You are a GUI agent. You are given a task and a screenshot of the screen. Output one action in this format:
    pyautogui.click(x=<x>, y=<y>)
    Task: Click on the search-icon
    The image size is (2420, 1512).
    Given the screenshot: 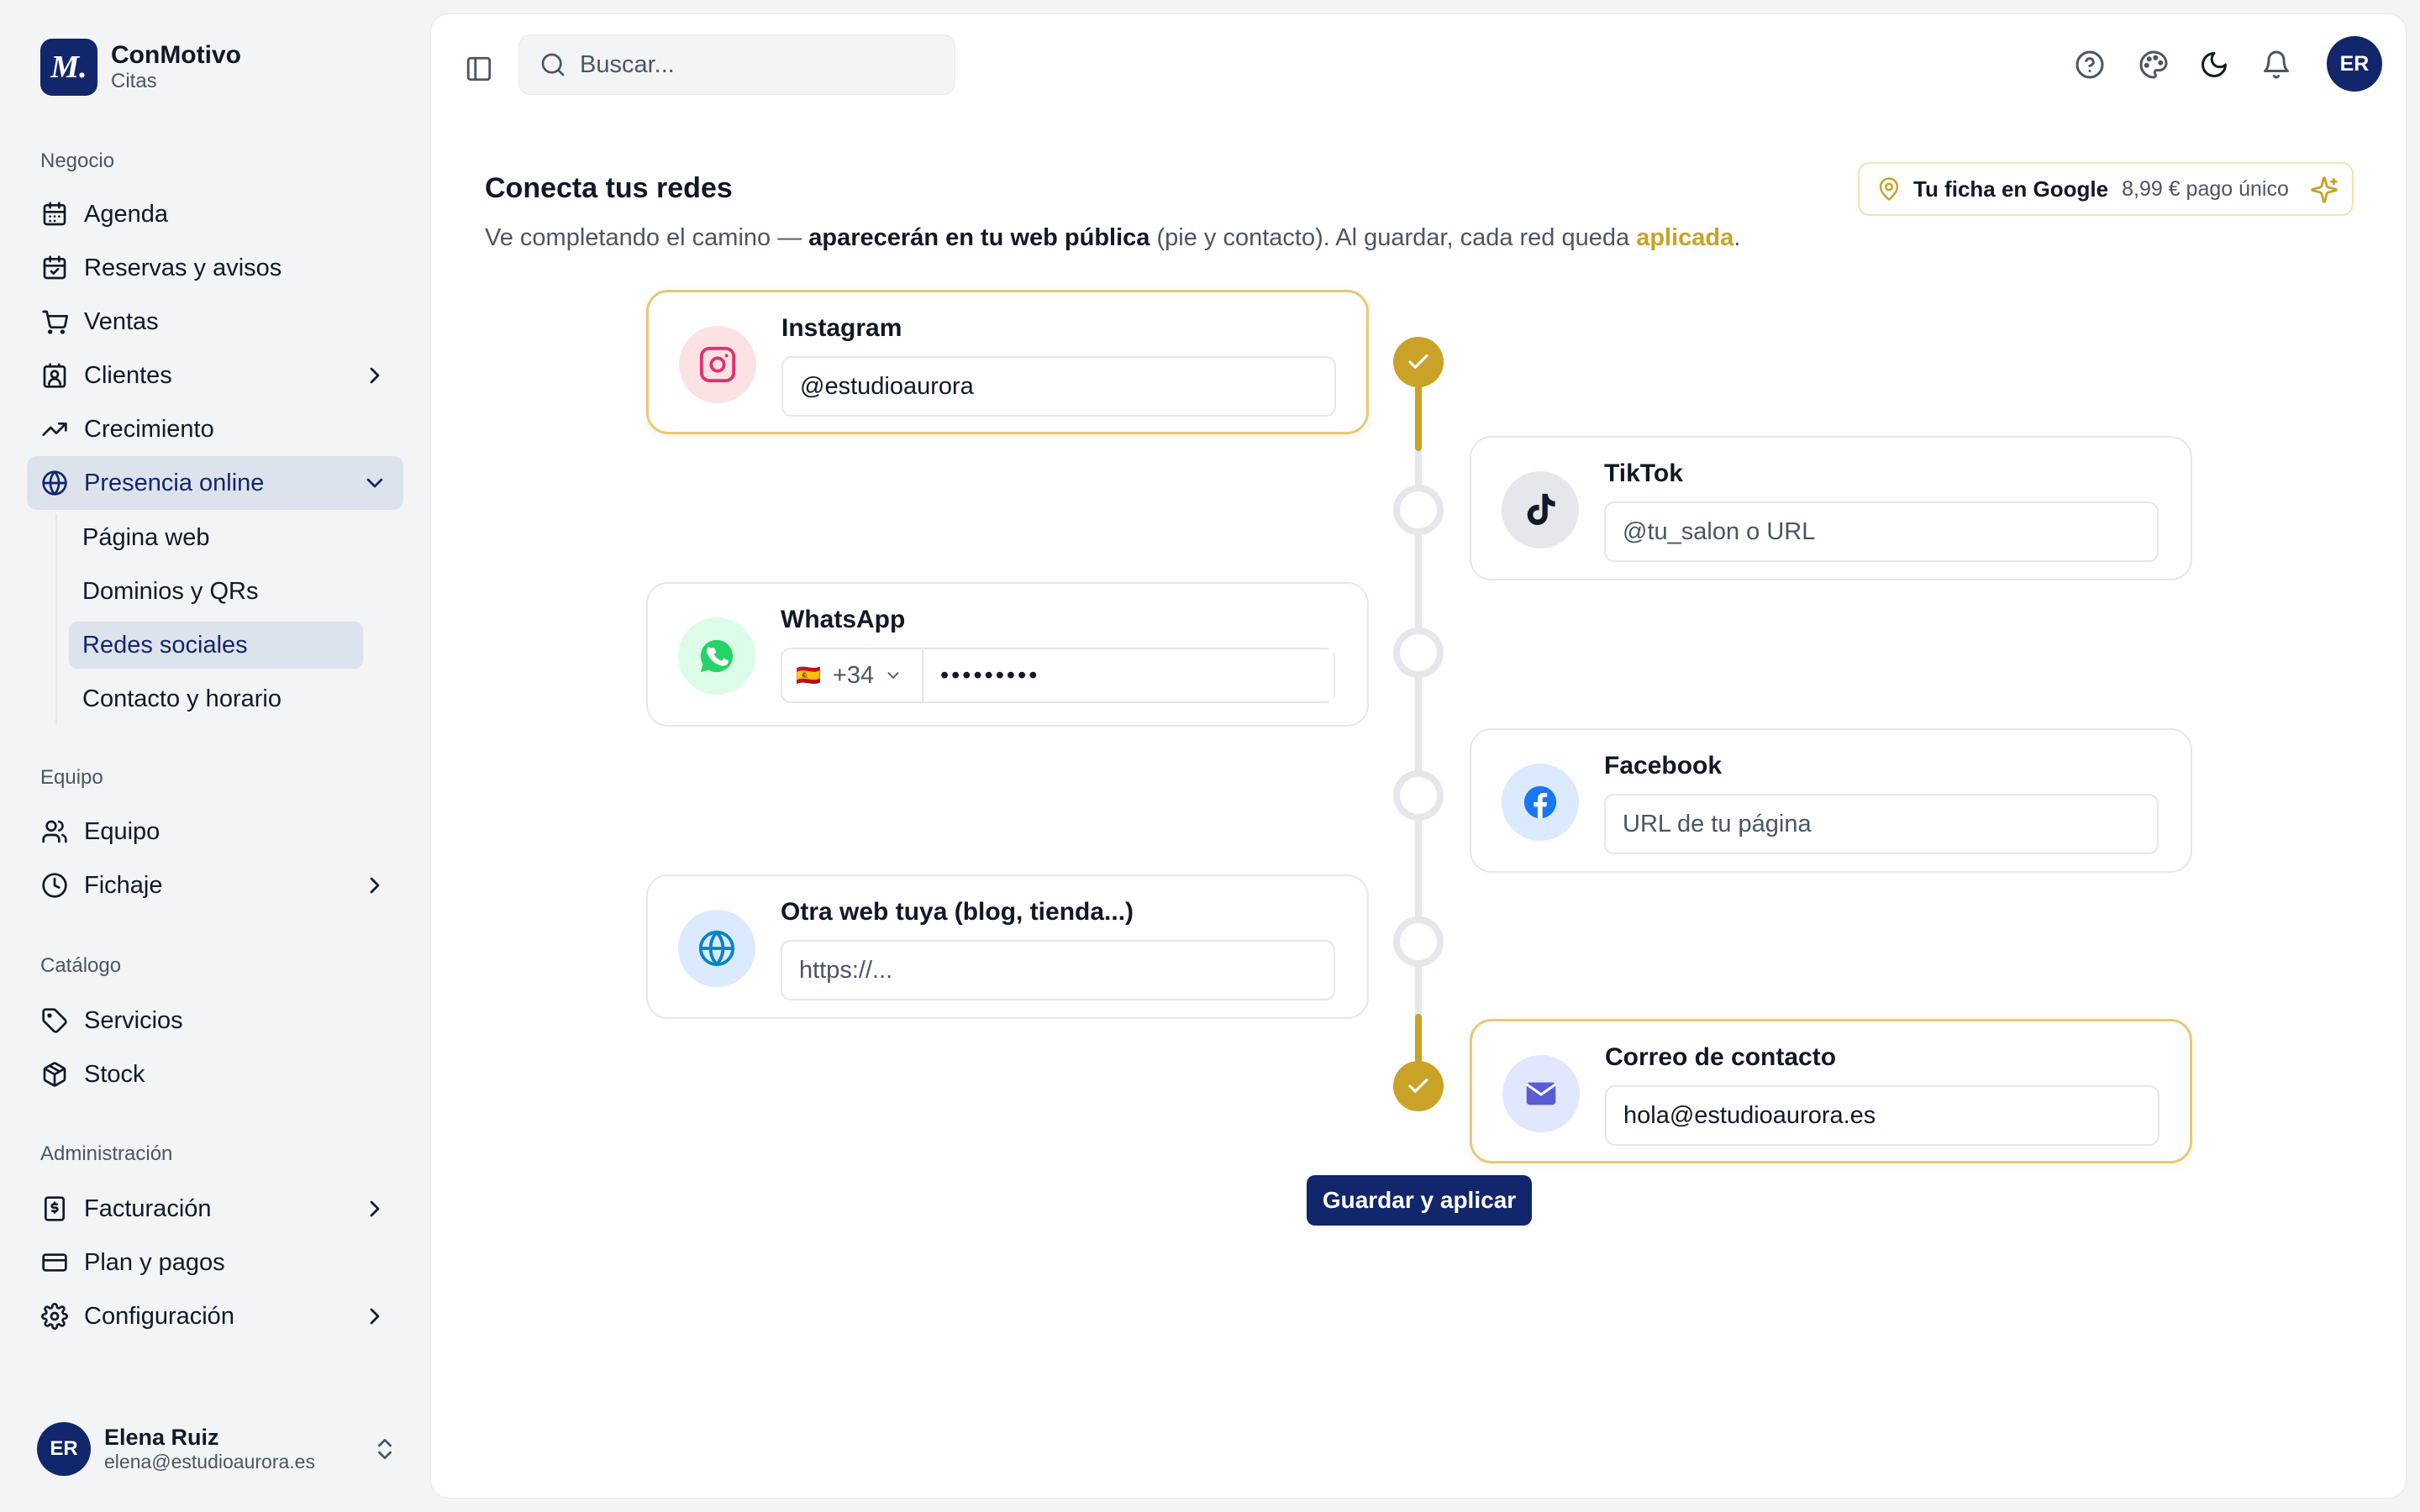 What is the action you would take?
    pyautogui.click(x=553, y=64)
    